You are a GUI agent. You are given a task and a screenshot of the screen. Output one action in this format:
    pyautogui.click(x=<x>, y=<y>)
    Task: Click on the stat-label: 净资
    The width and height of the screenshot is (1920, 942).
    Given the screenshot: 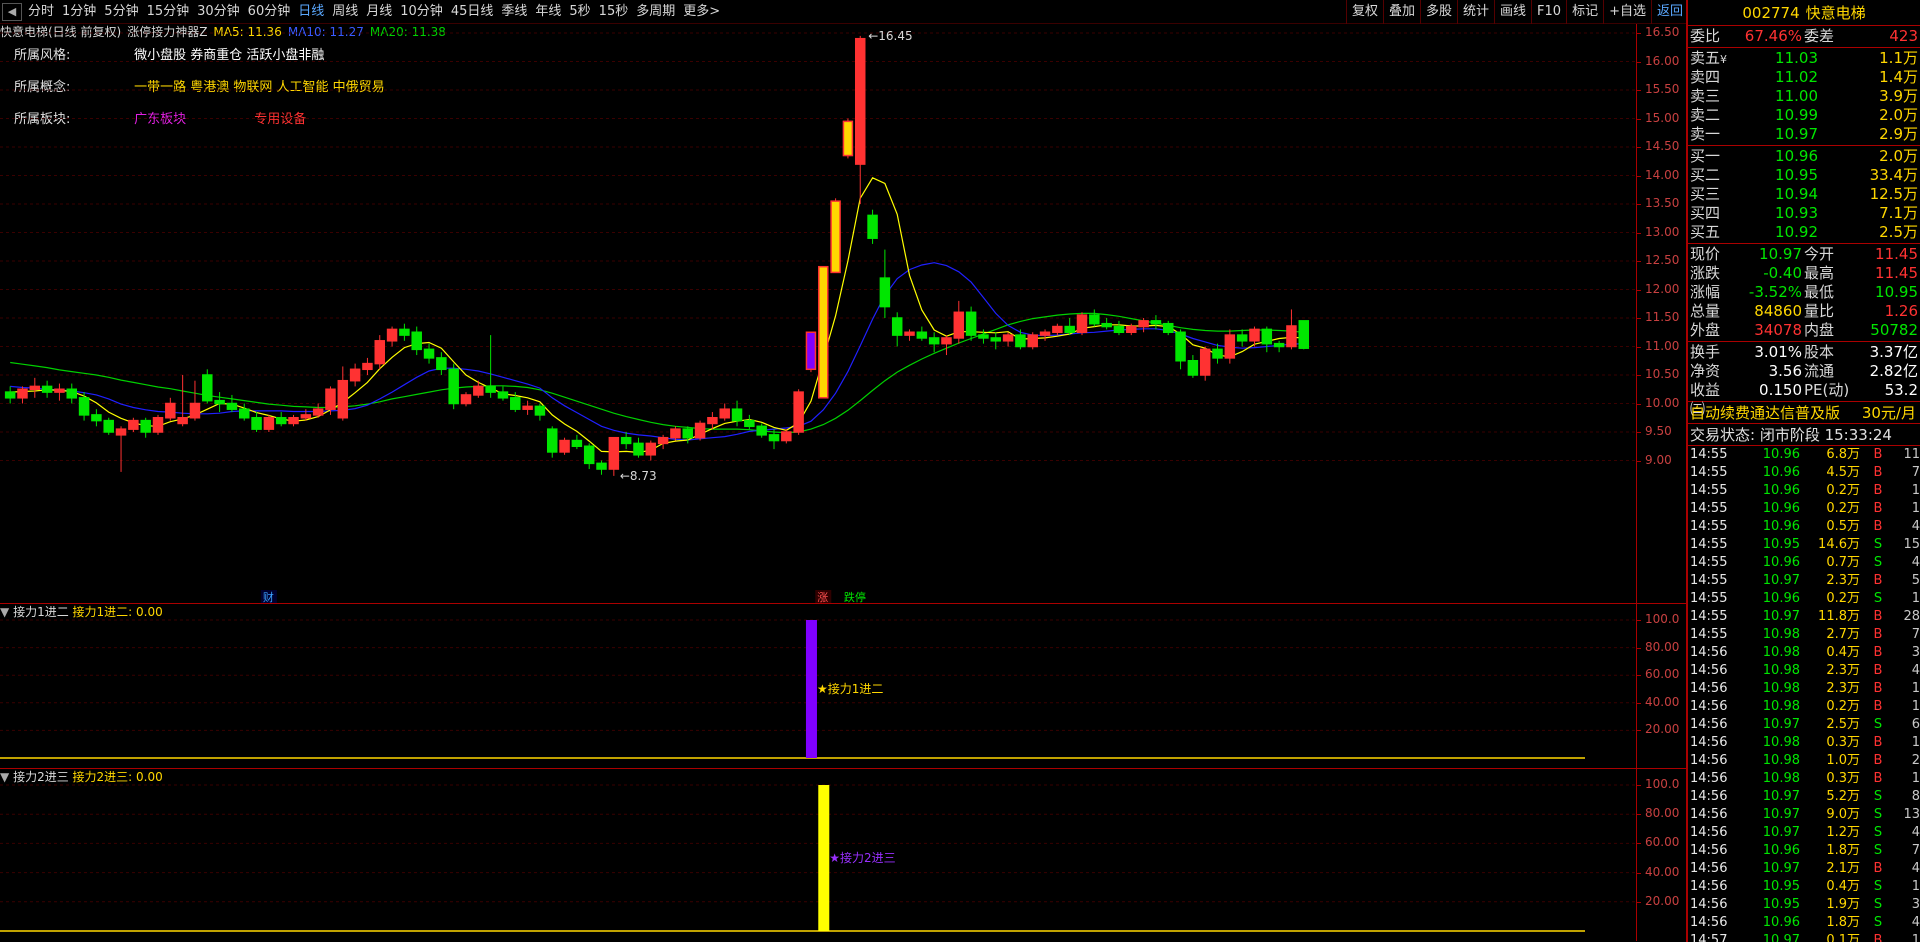 What is the action you would take?
    pyautogui.click(x=1705, y=371)
    